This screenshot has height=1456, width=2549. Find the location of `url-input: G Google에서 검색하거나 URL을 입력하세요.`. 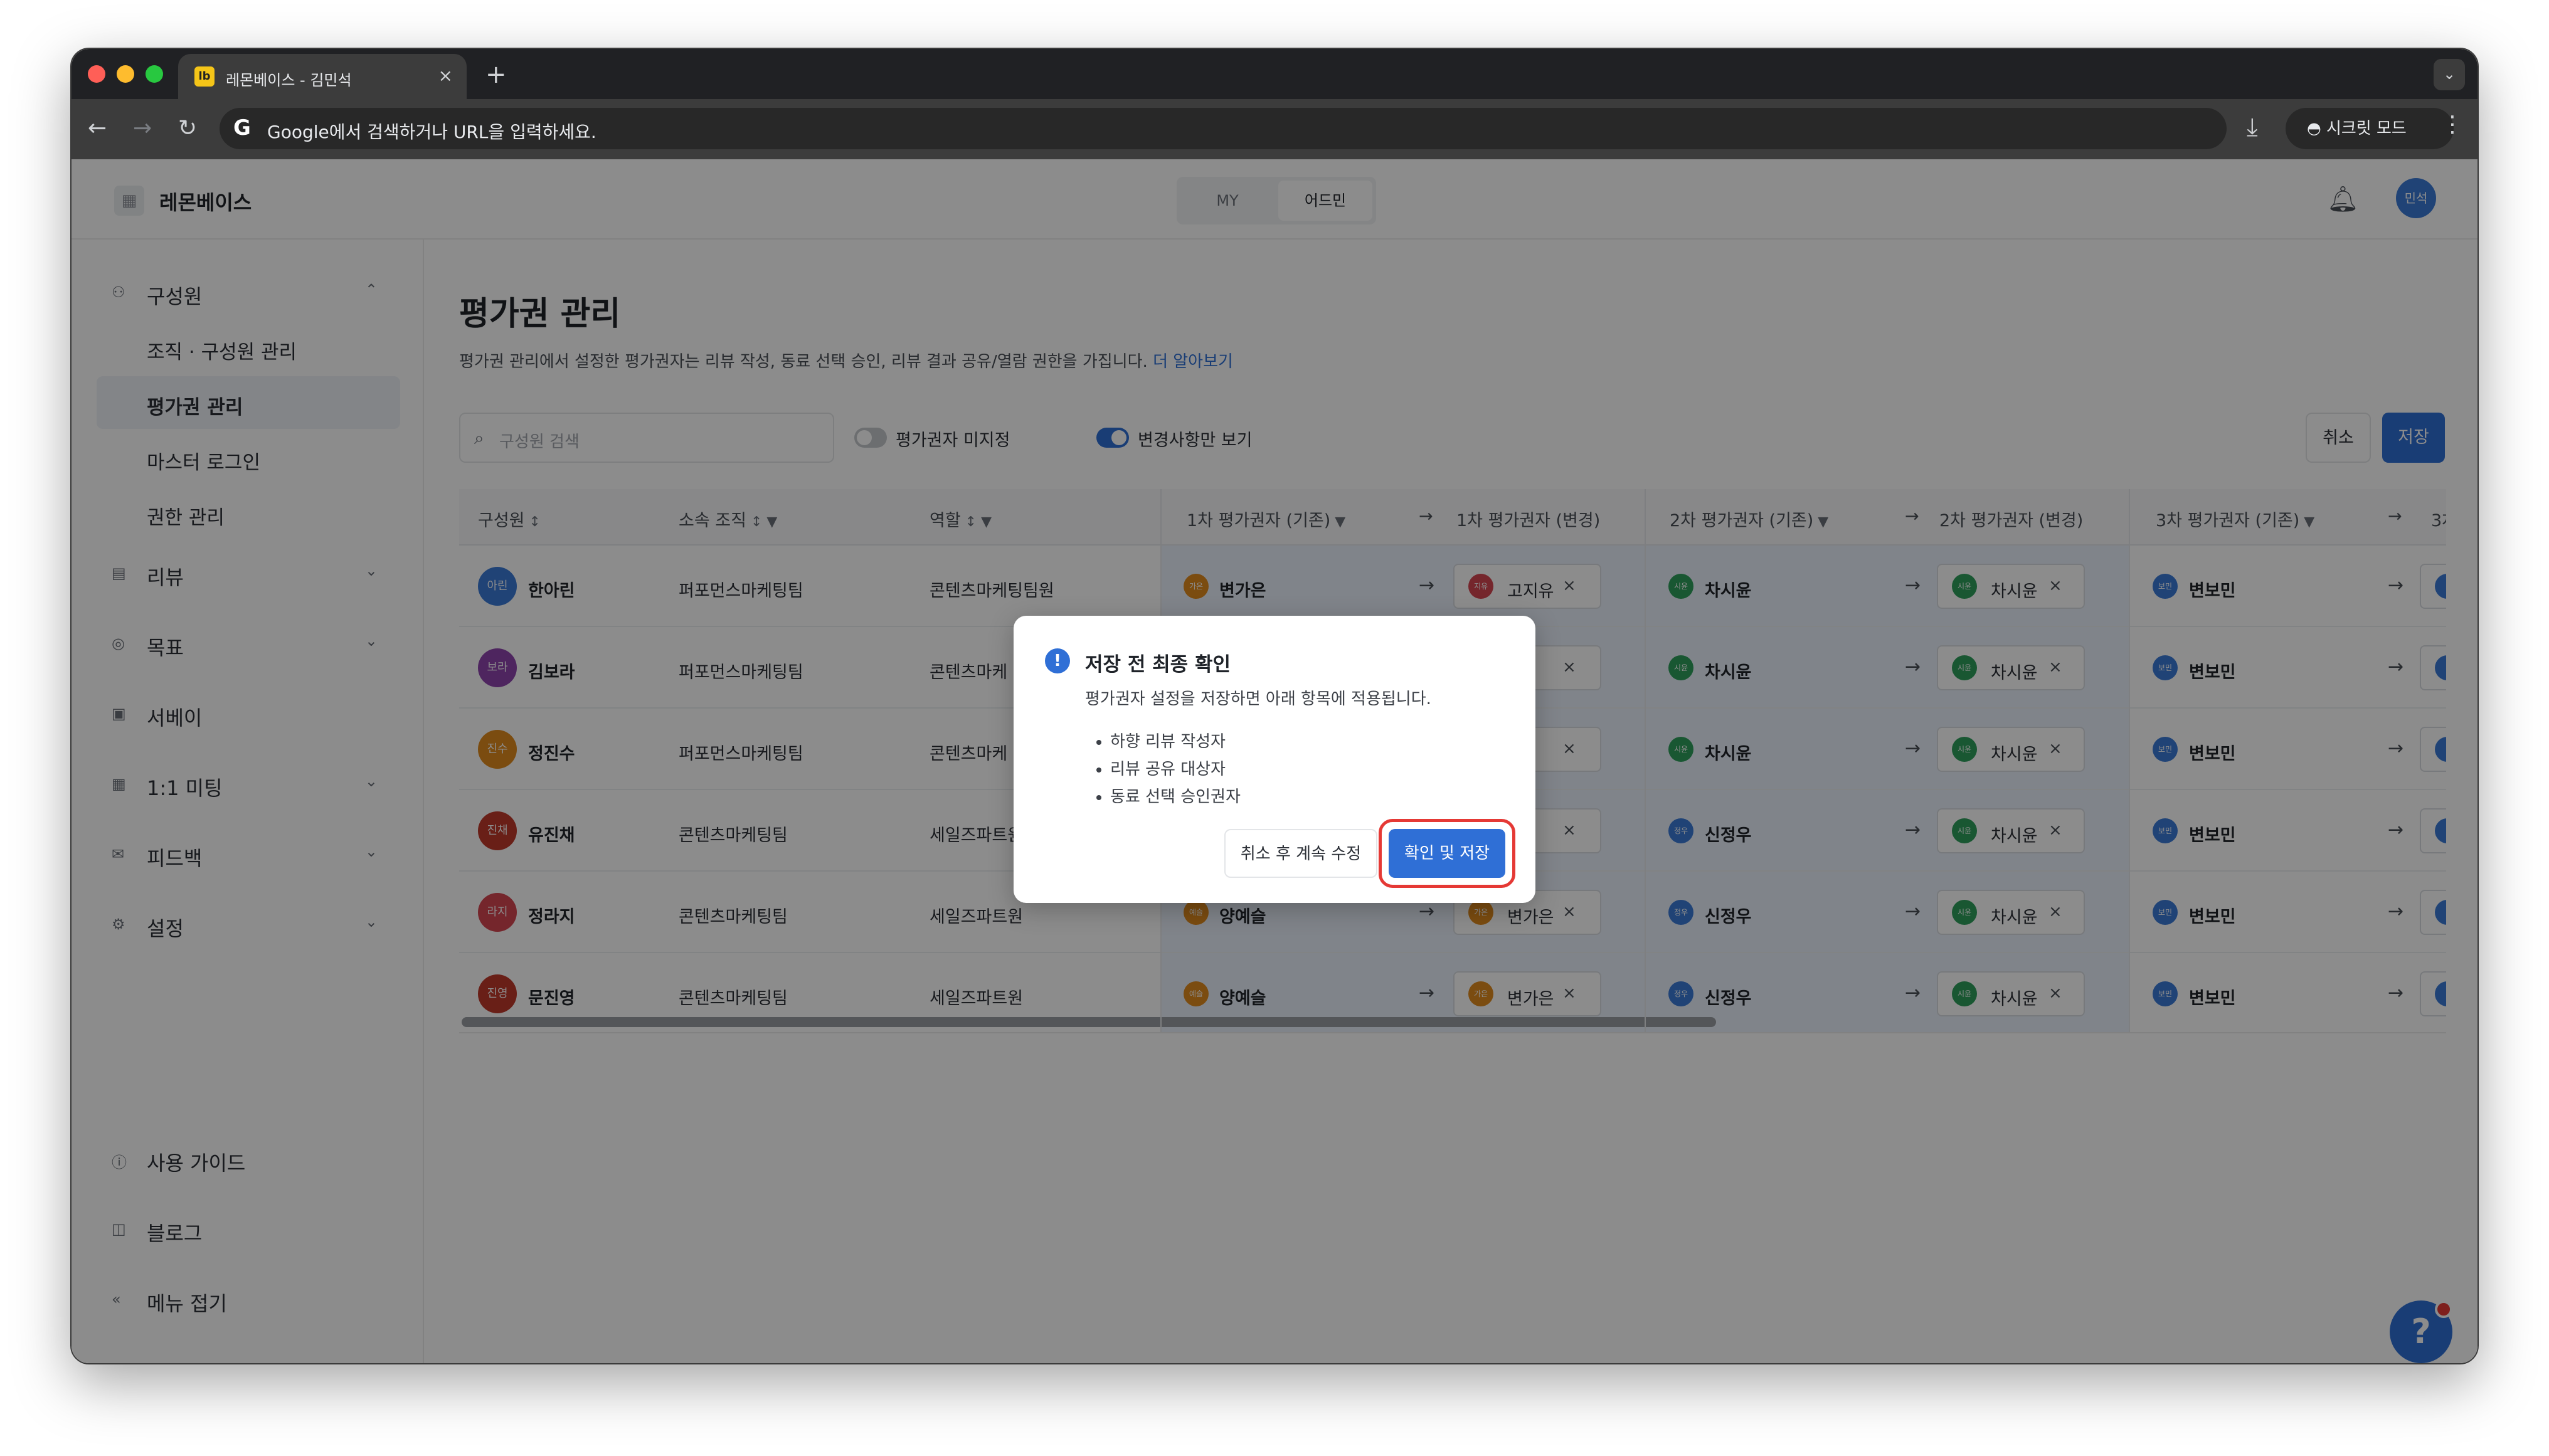

url-input: G Google에서 검색하거나 URL을 입력하세요. is located at coordinates (1224, 129).